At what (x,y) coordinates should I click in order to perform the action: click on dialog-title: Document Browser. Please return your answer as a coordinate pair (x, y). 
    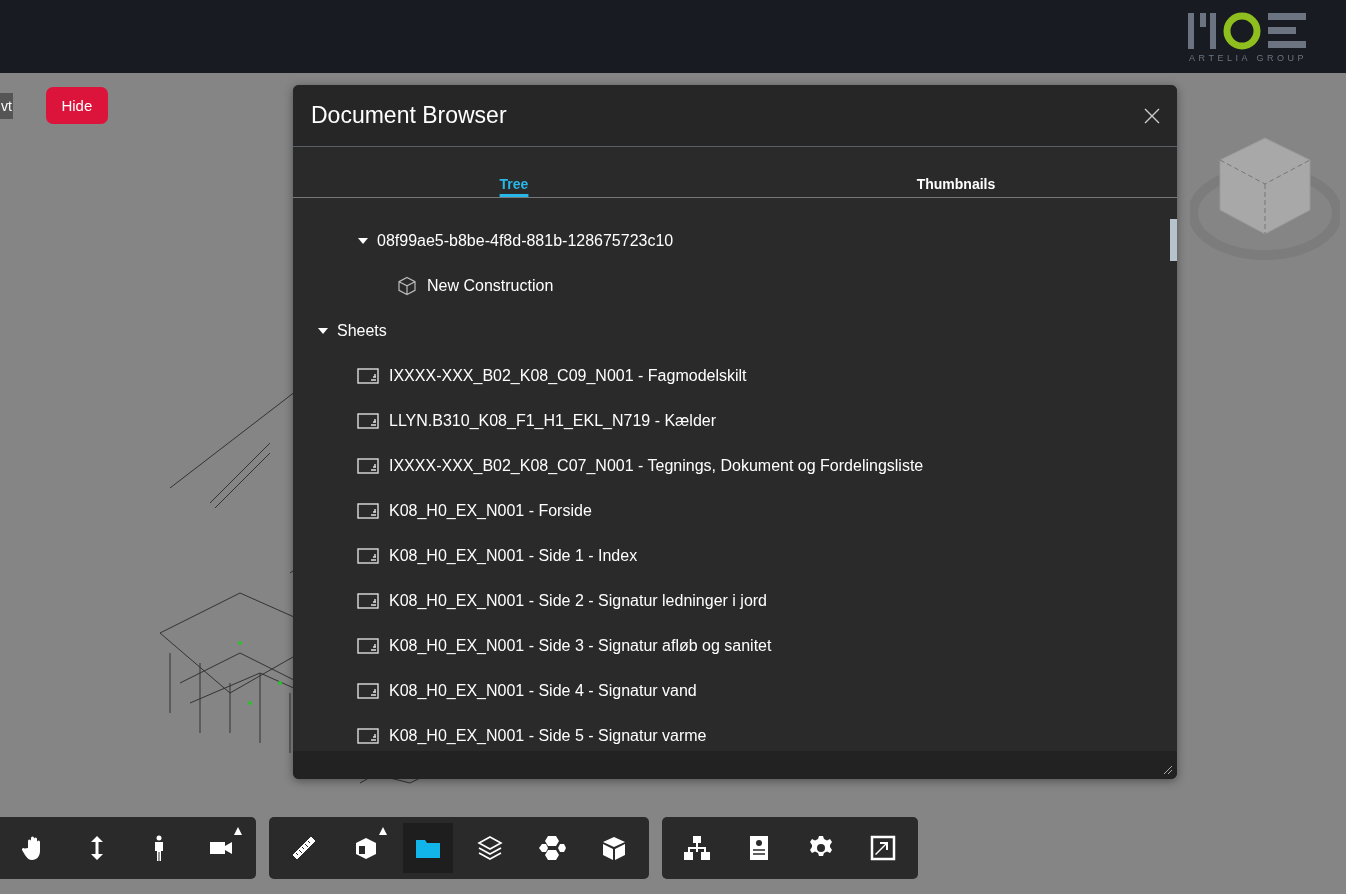
    Looking at the image, I should click on (409, 115).